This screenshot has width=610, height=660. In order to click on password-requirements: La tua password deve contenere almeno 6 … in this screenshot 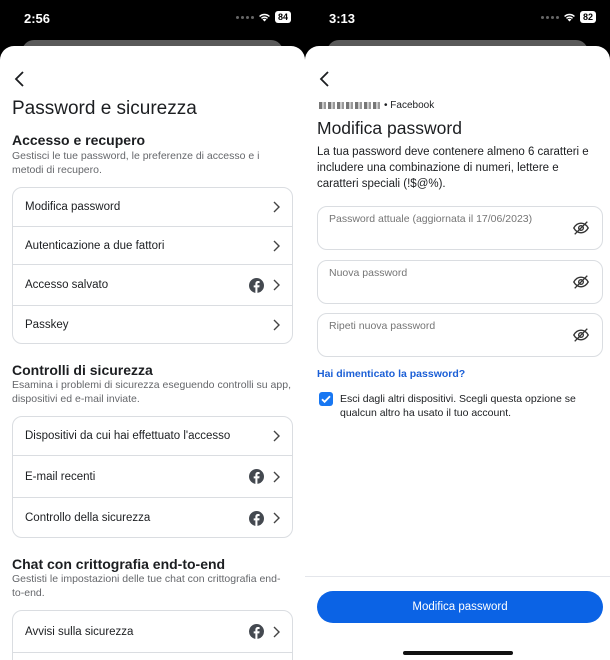, I will do `click(453, 168)`.